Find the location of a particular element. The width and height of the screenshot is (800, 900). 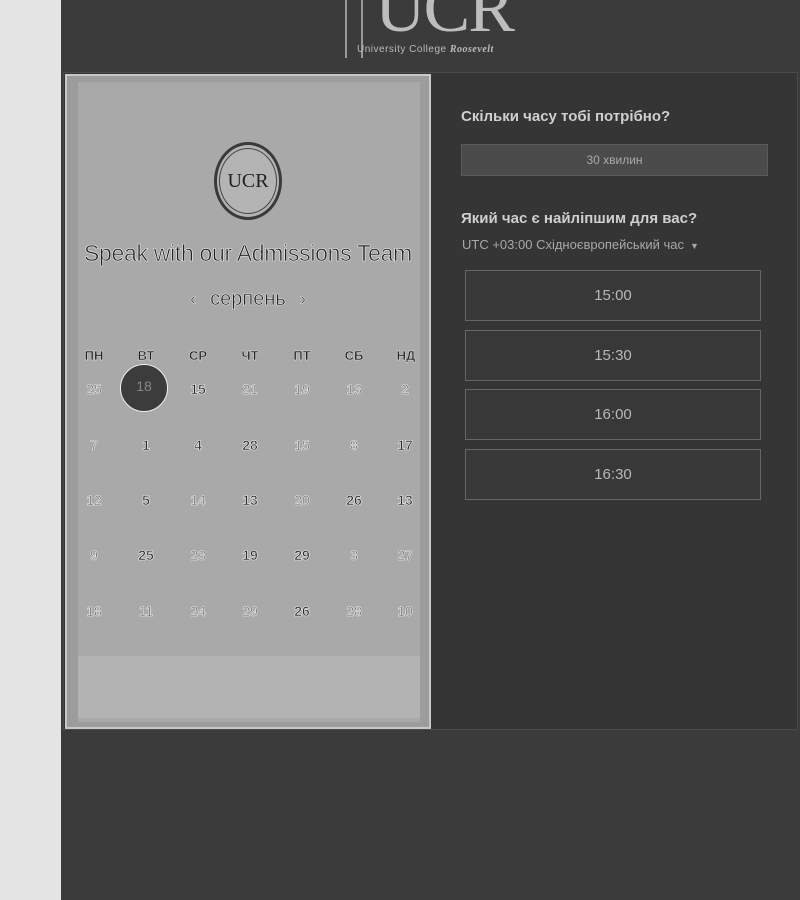

emblem-text: UCR is located at coordinates (248, 181).